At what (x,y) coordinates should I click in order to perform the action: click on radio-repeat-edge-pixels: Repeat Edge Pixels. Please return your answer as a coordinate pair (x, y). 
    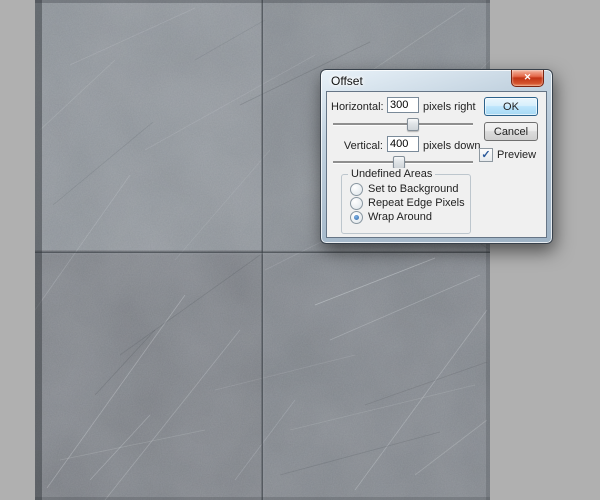
    Looking at the image, I should click on (407, 203).